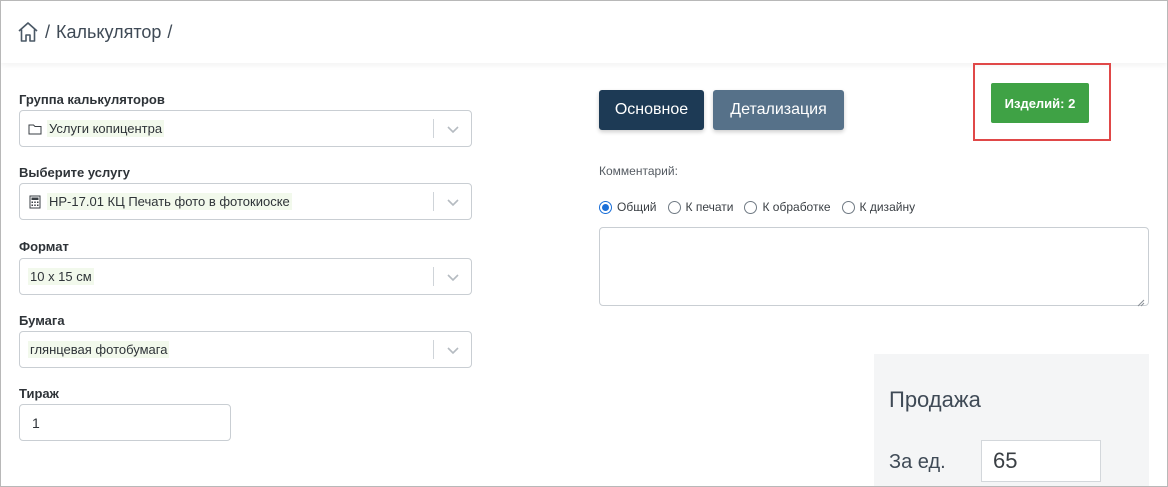  I want to click on radio-design: К дизайну, so click(878, 207).